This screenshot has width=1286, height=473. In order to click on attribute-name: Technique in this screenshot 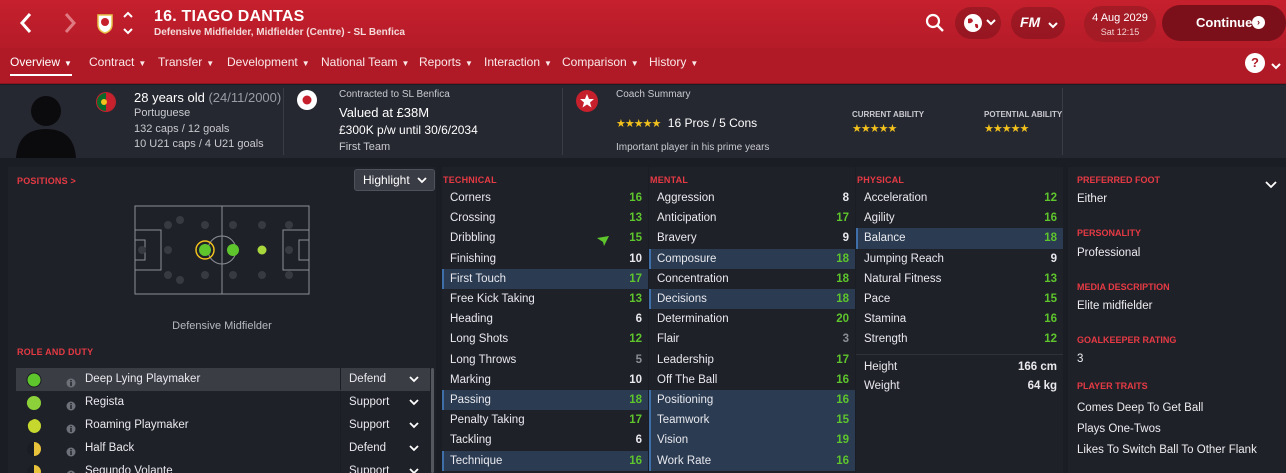, I will do `click(476, 460)`.